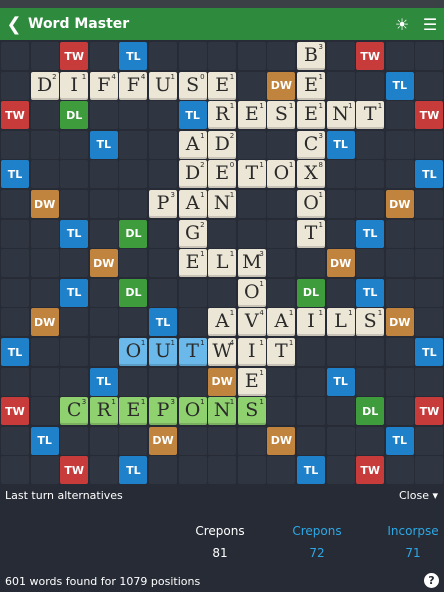 The width and height of the screenshot is (444, 592). Describe the element at coordinates (163, 352) in the screenshot. I see `letter-tile: U1` at that location.